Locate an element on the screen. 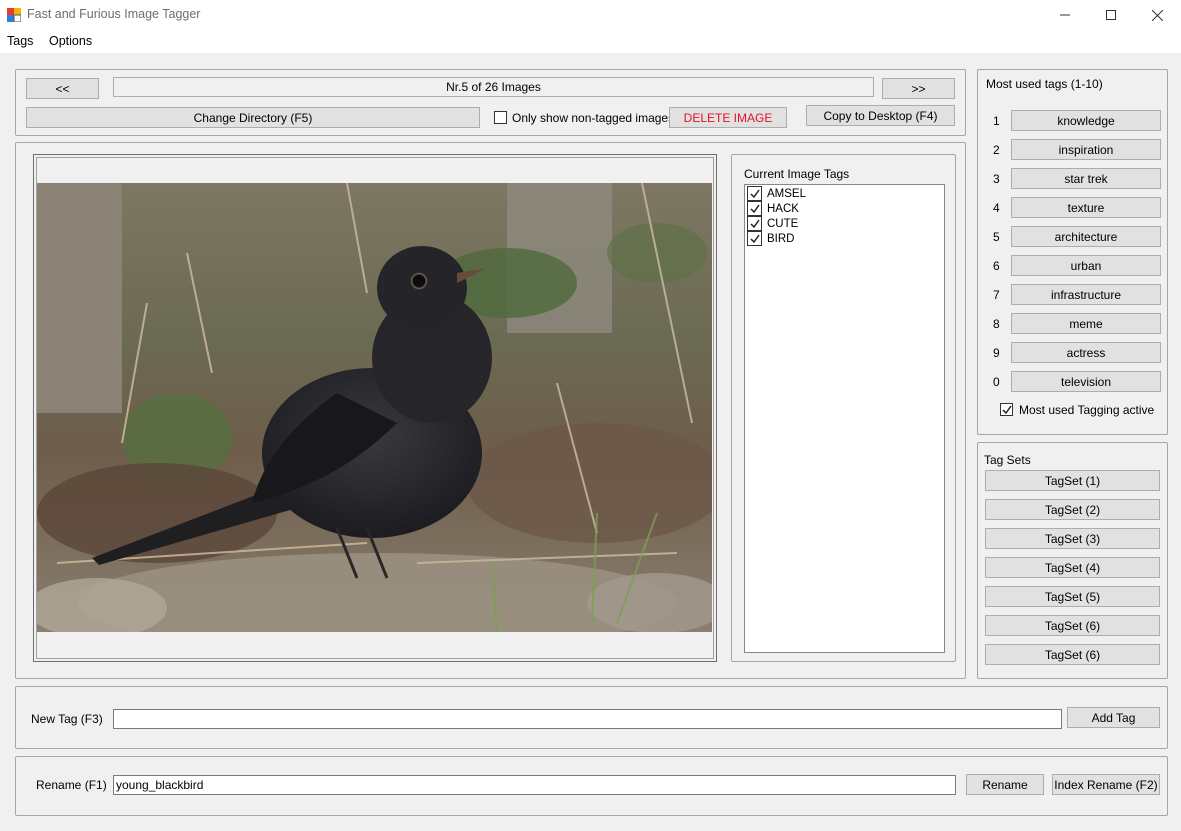 This screenshot has height=831, width=1181. tag-sets-title: Tag Sets is located at coordinates (1007, 460).